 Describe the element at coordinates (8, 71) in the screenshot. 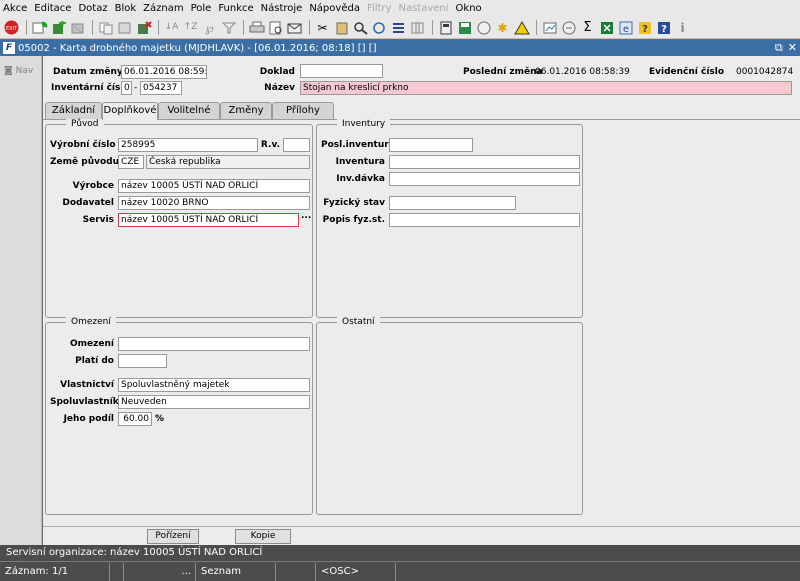

I see `nav-icon: ◙` at that location.